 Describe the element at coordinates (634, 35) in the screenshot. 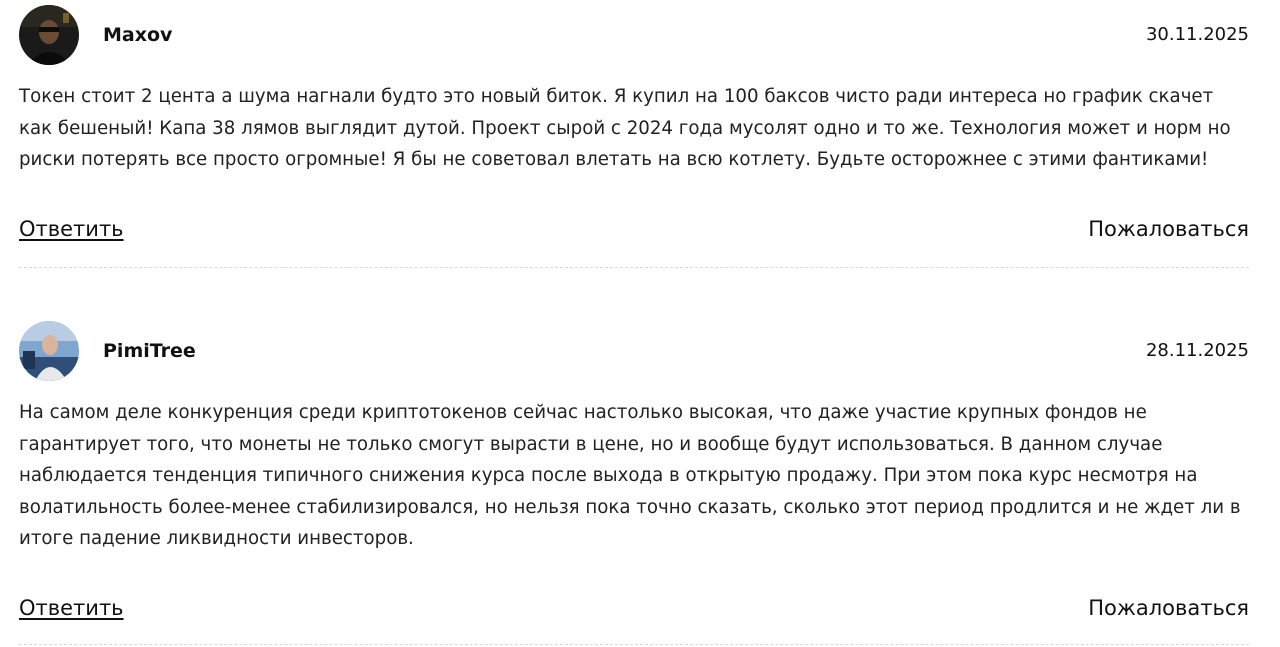

I see `comment-header: Maxov 30.11.2025` at that location.